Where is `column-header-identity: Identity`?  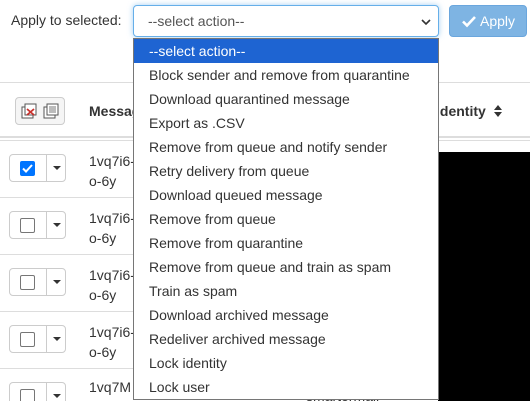
column-header-identity: Identity is located at coordinates (469, 111).